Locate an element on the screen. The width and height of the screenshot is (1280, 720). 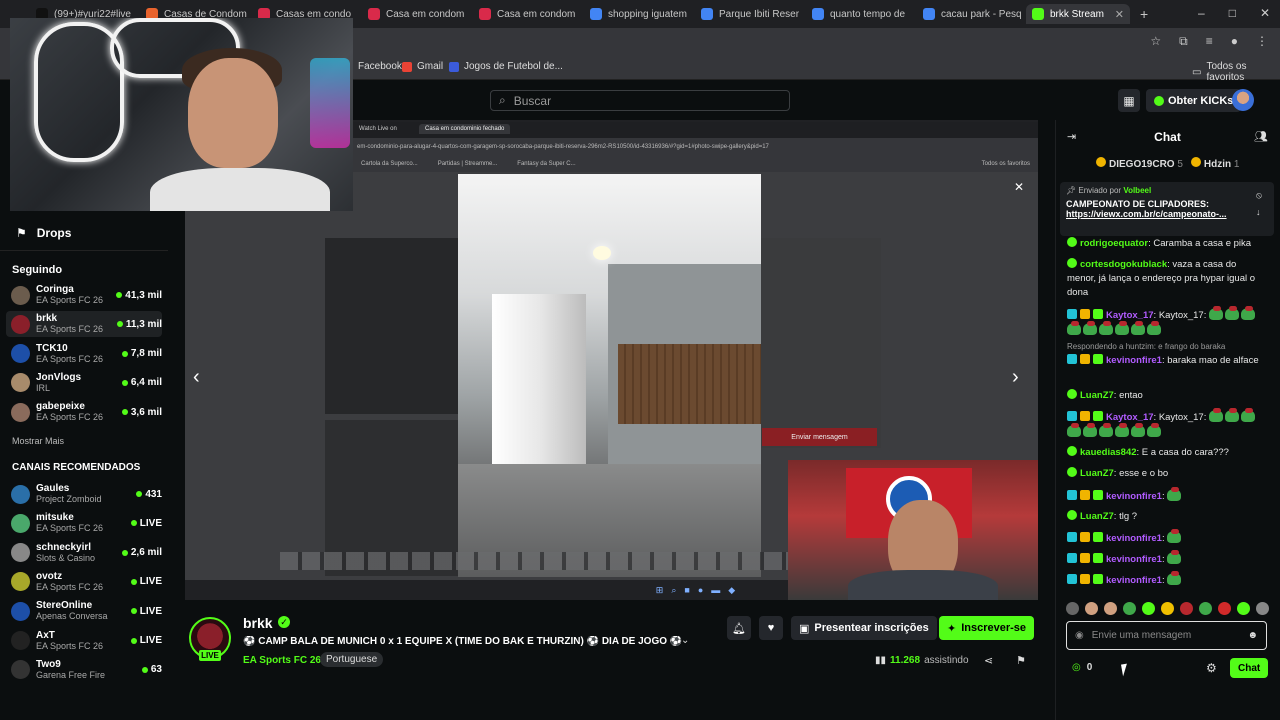
chevron-down-icon: ⌄ is located at coordinates (685, 640).